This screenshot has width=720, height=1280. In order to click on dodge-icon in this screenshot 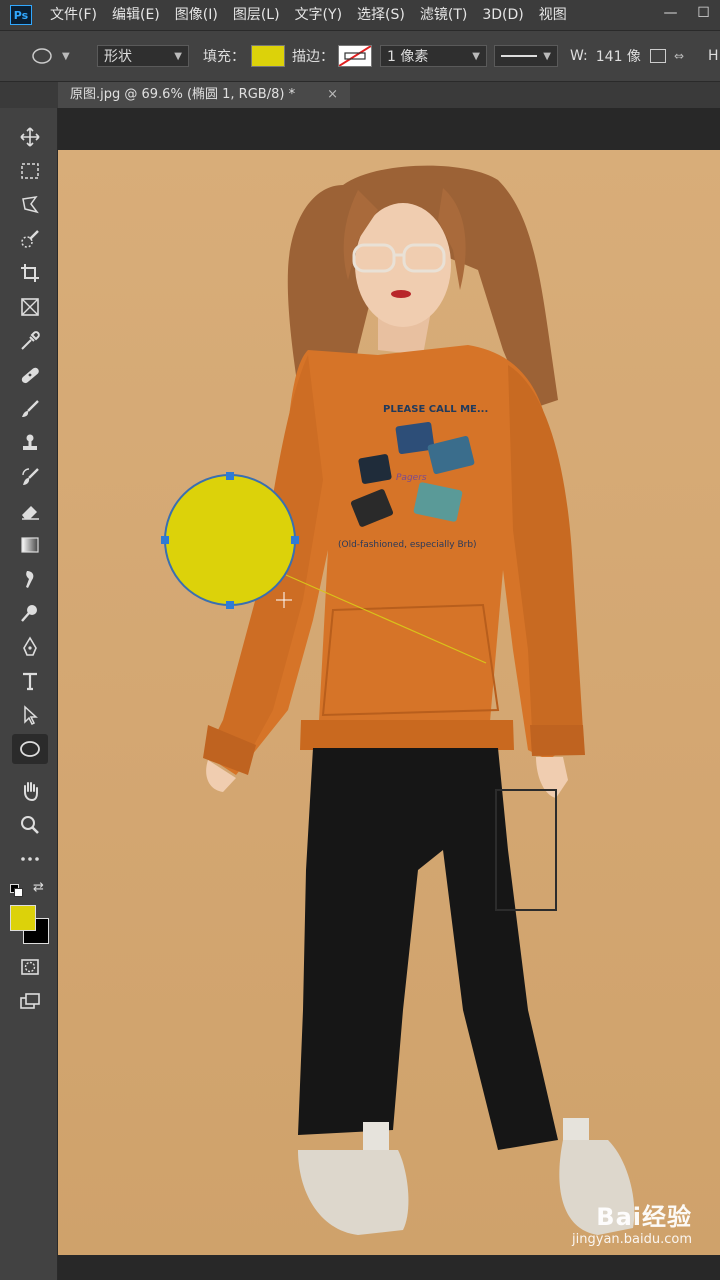, I will do `click(29, 613)`.